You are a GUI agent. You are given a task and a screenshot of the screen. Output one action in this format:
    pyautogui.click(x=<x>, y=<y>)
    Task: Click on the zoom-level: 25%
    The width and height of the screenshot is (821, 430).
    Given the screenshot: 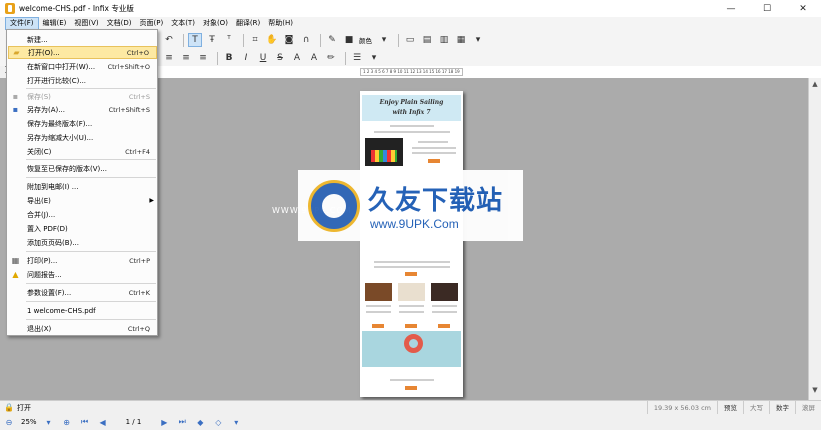 What is the action you would take?
    pyautogui.click(x=29, y=422)
    